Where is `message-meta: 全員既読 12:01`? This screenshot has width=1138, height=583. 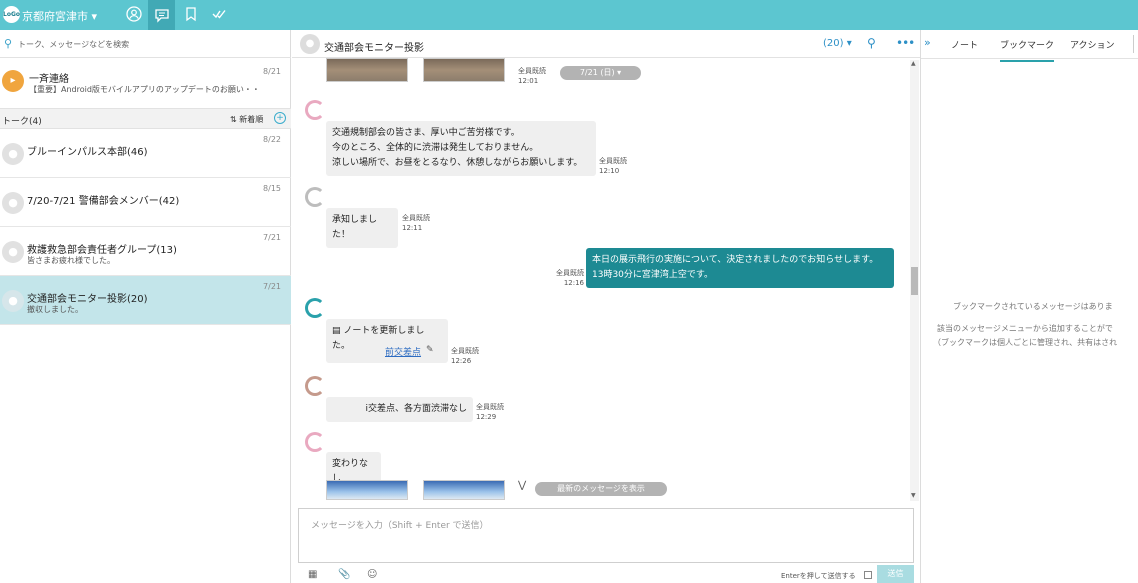 message-meta: 全員既読 12:01 is located at coordinates (532, 76).